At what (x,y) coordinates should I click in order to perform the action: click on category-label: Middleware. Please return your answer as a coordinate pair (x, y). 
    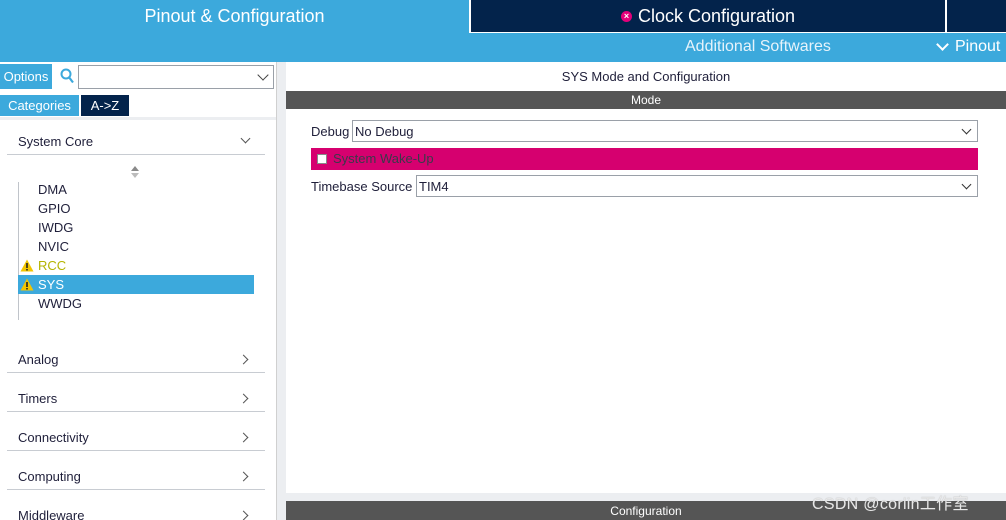
    Looking at the image, I should click on (51, 514).